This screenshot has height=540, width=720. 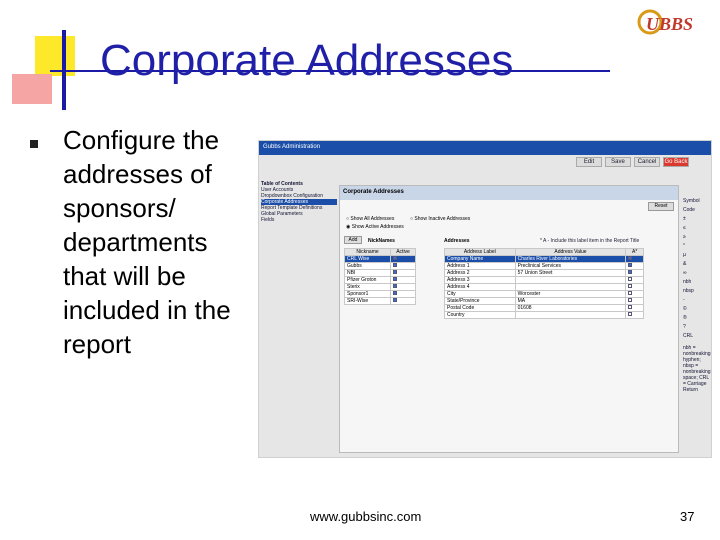 I want to click on table-row: Gubbs, so click(x=379, y=266).